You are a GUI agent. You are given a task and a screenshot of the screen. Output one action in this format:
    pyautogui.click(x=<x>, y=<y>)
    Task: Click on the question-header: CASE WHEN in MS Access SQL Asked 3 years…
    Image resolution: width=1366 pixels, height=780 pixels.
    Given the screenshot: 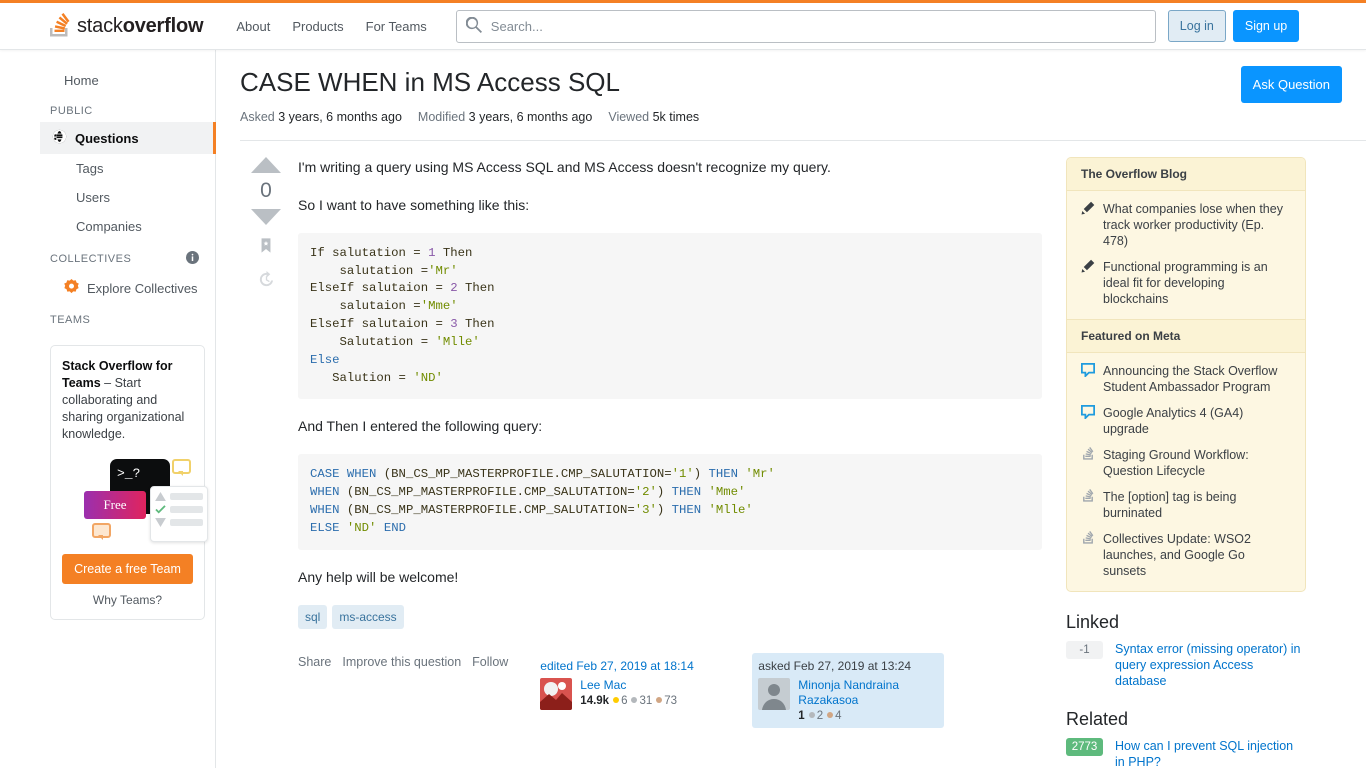 What is the action you would take?
    pyautogui.click(x=803, y=103)
    